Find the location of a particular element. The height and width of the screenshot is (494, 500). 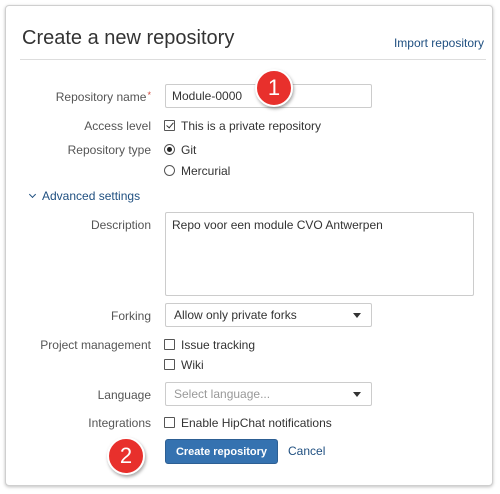

create-repository-button: Create repository is located at coordinates (221, 451).